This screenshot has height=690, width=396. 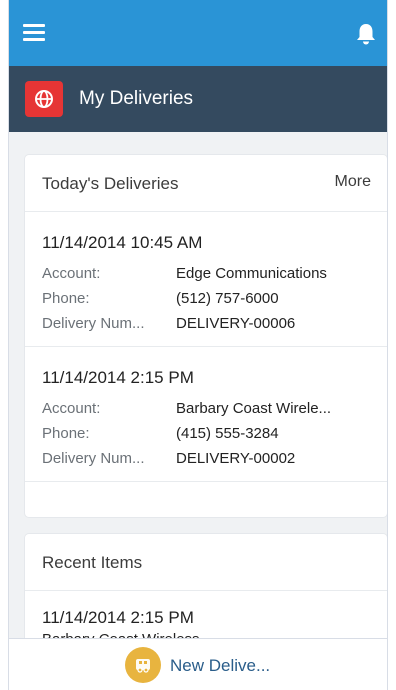 I want to click on card-title: Today's Deliveries, so click(x=110, y=183).